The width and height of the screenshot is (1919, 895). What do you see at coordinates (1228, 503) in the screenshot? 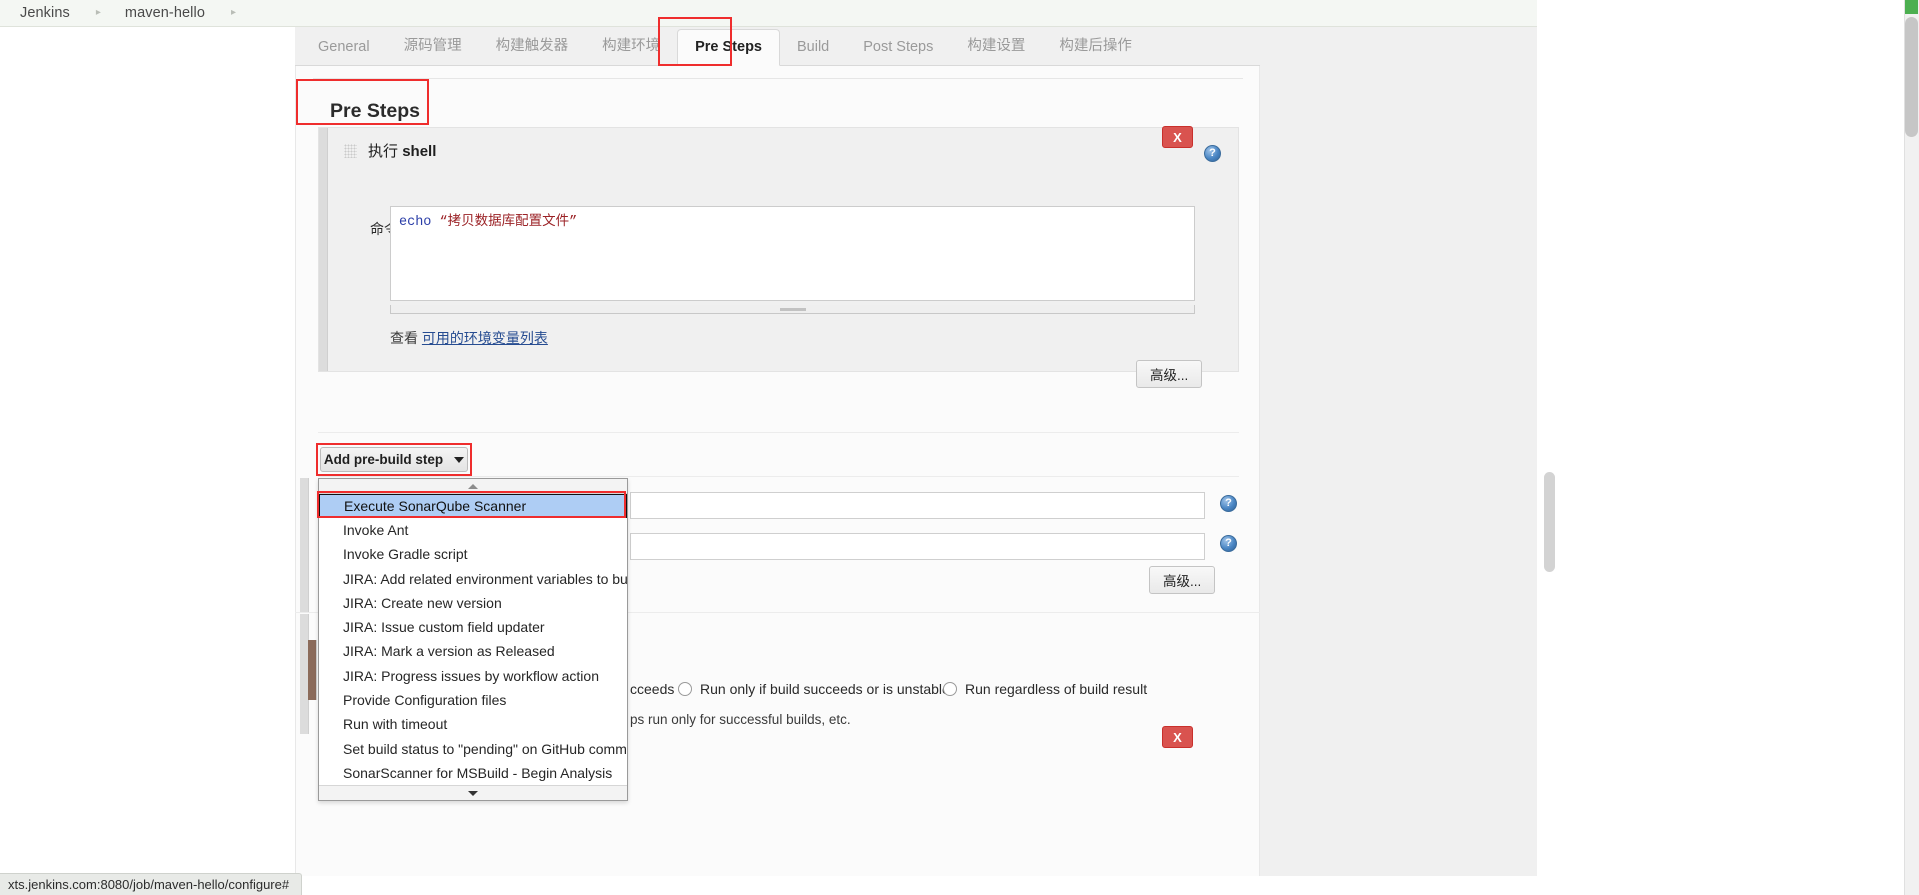
I see `help-icon-field-1: ?` at bounding box center [1228, 503].